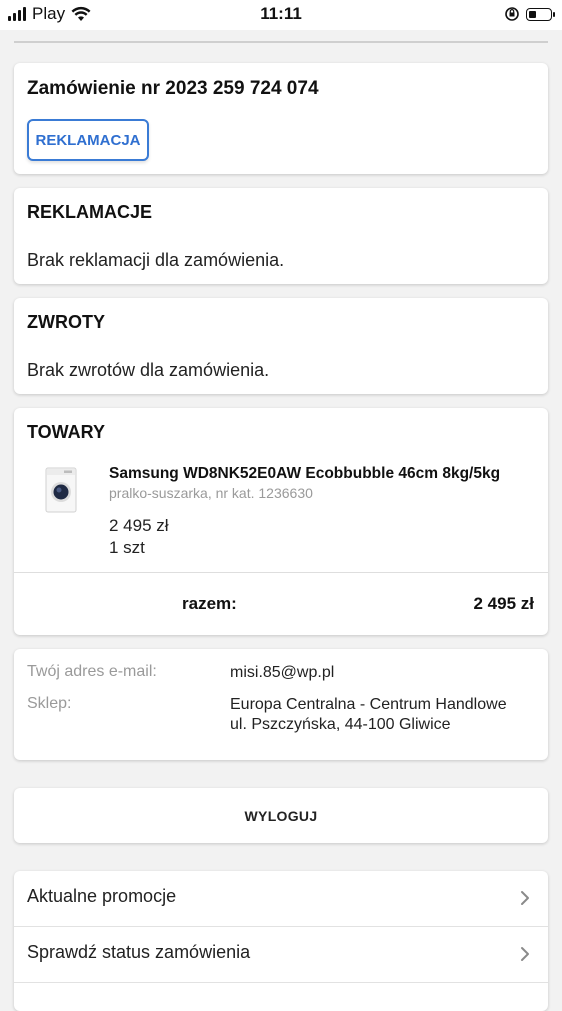 This screenshot has height=1011, width=562. I want to click on products-divider, so click(281, 572).